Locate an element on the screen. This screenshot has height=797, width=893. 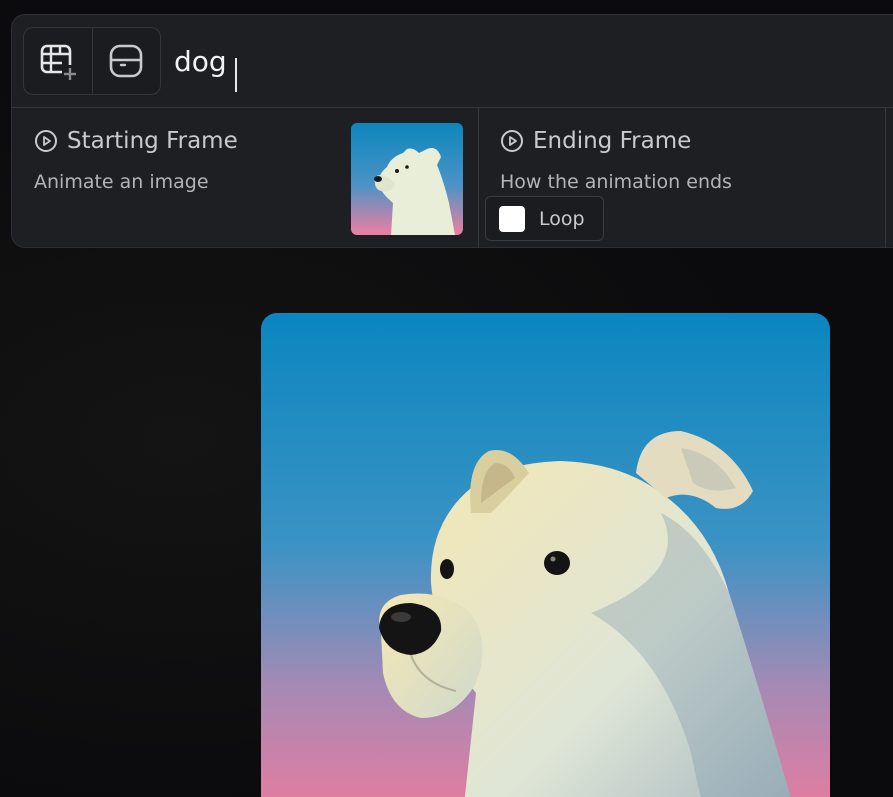
loop-checkbox: Loop is located at coordinates (544, 218).